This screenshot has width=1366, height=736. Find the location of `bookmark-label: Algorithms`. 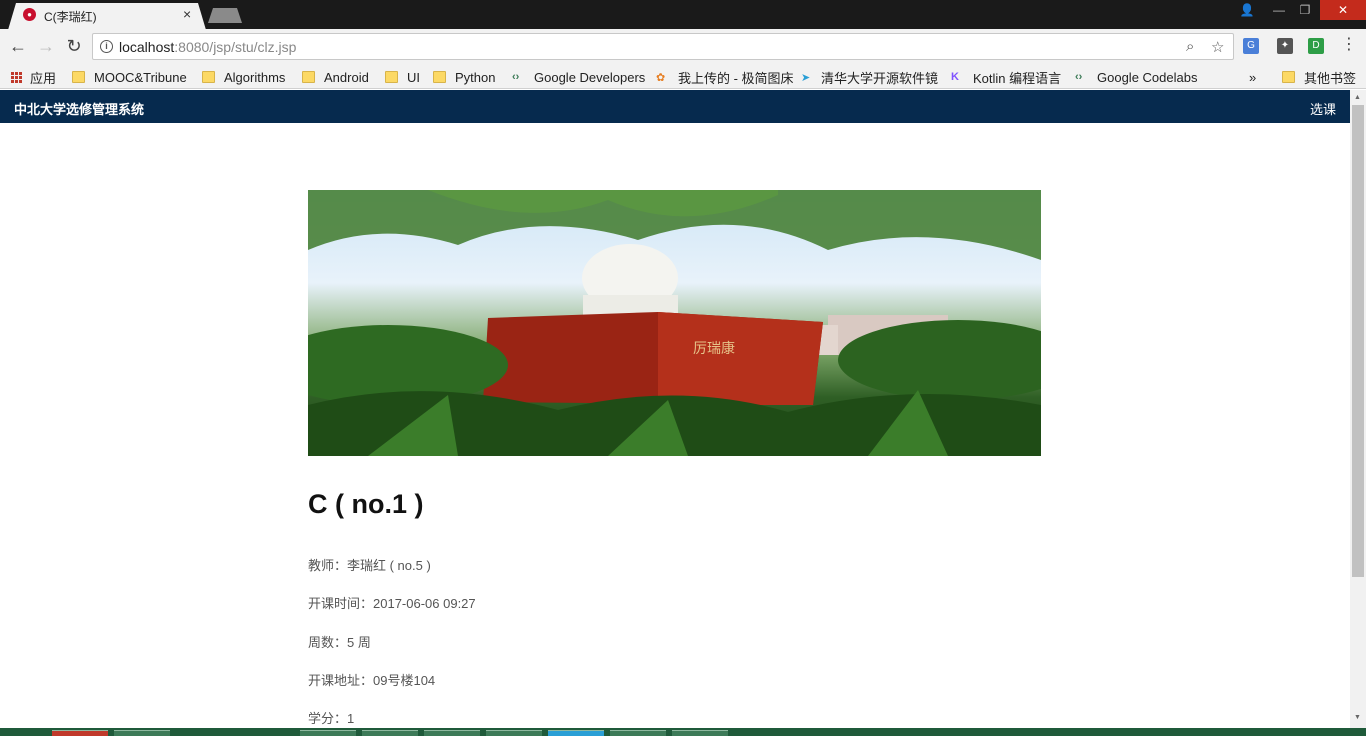

bookmark-label: Algorithms is located at coordinates (255, 77).